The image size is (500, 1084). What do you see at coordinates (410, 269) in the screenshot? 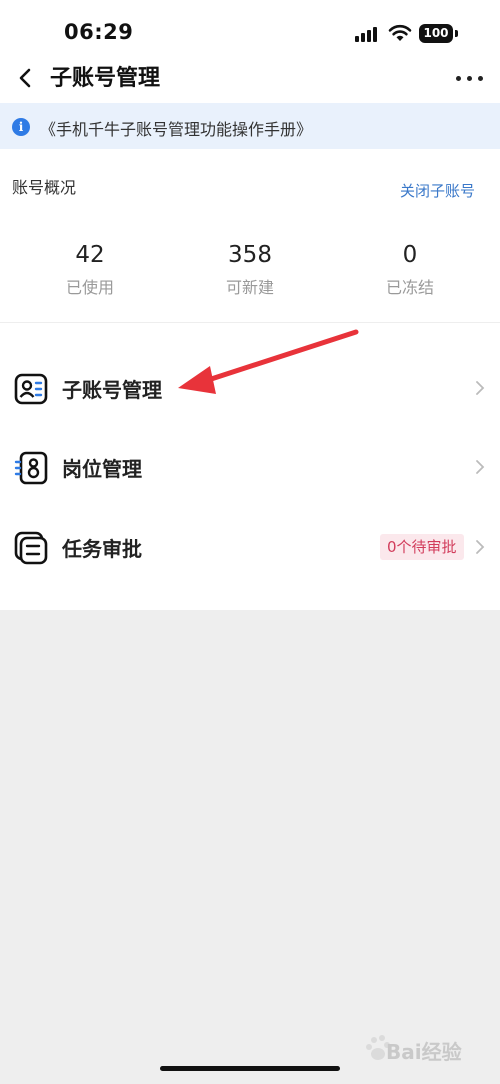
I see `stat-frozen: 0 已冻结` at bounding box center [410, 269].